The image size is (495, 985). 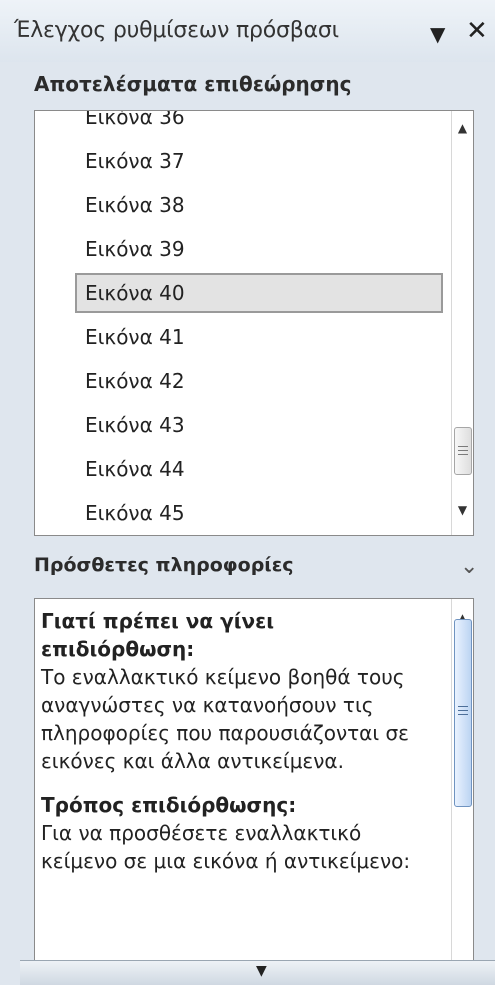 I want to click on list-item: Εικόνα 42, so click(x=259, y=381).